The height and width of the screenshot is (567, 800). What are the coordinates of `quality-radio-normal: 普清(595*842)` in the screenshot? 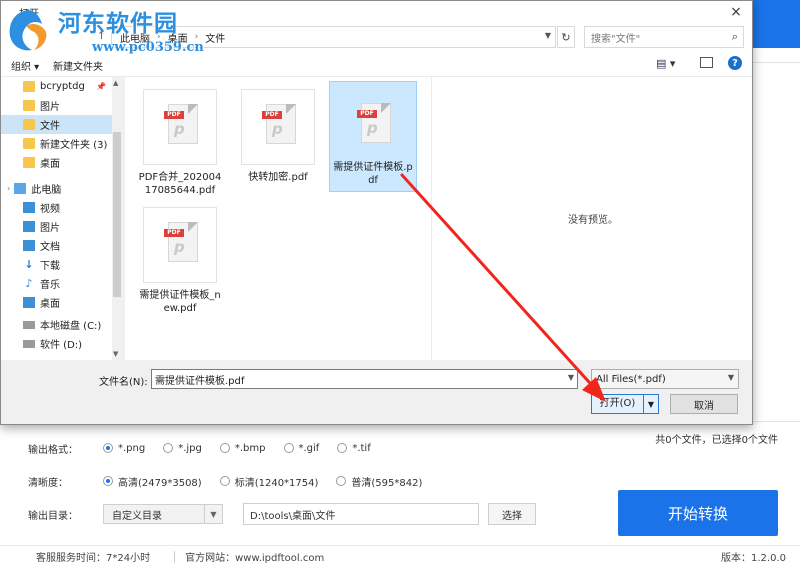 It's located at (379, 481).